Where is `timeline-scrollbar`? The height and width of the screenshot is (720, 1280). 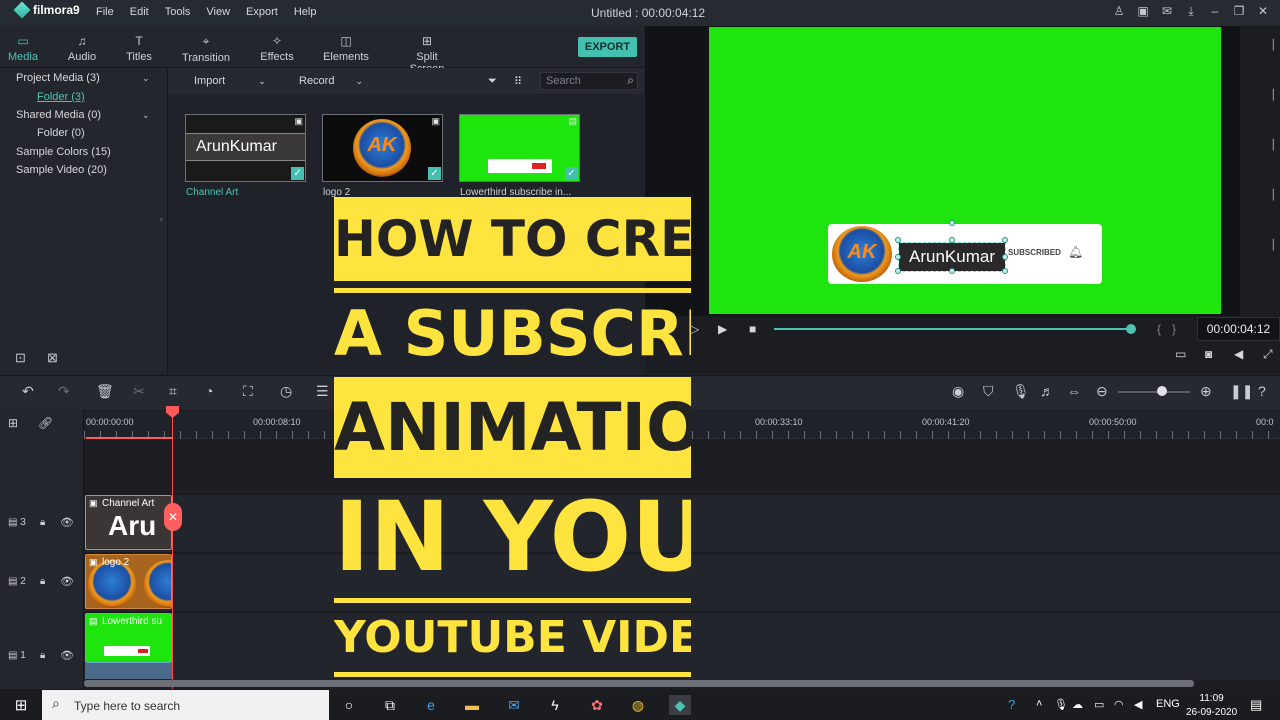 timeline-scrollbar is located at coordinates (639, 683).